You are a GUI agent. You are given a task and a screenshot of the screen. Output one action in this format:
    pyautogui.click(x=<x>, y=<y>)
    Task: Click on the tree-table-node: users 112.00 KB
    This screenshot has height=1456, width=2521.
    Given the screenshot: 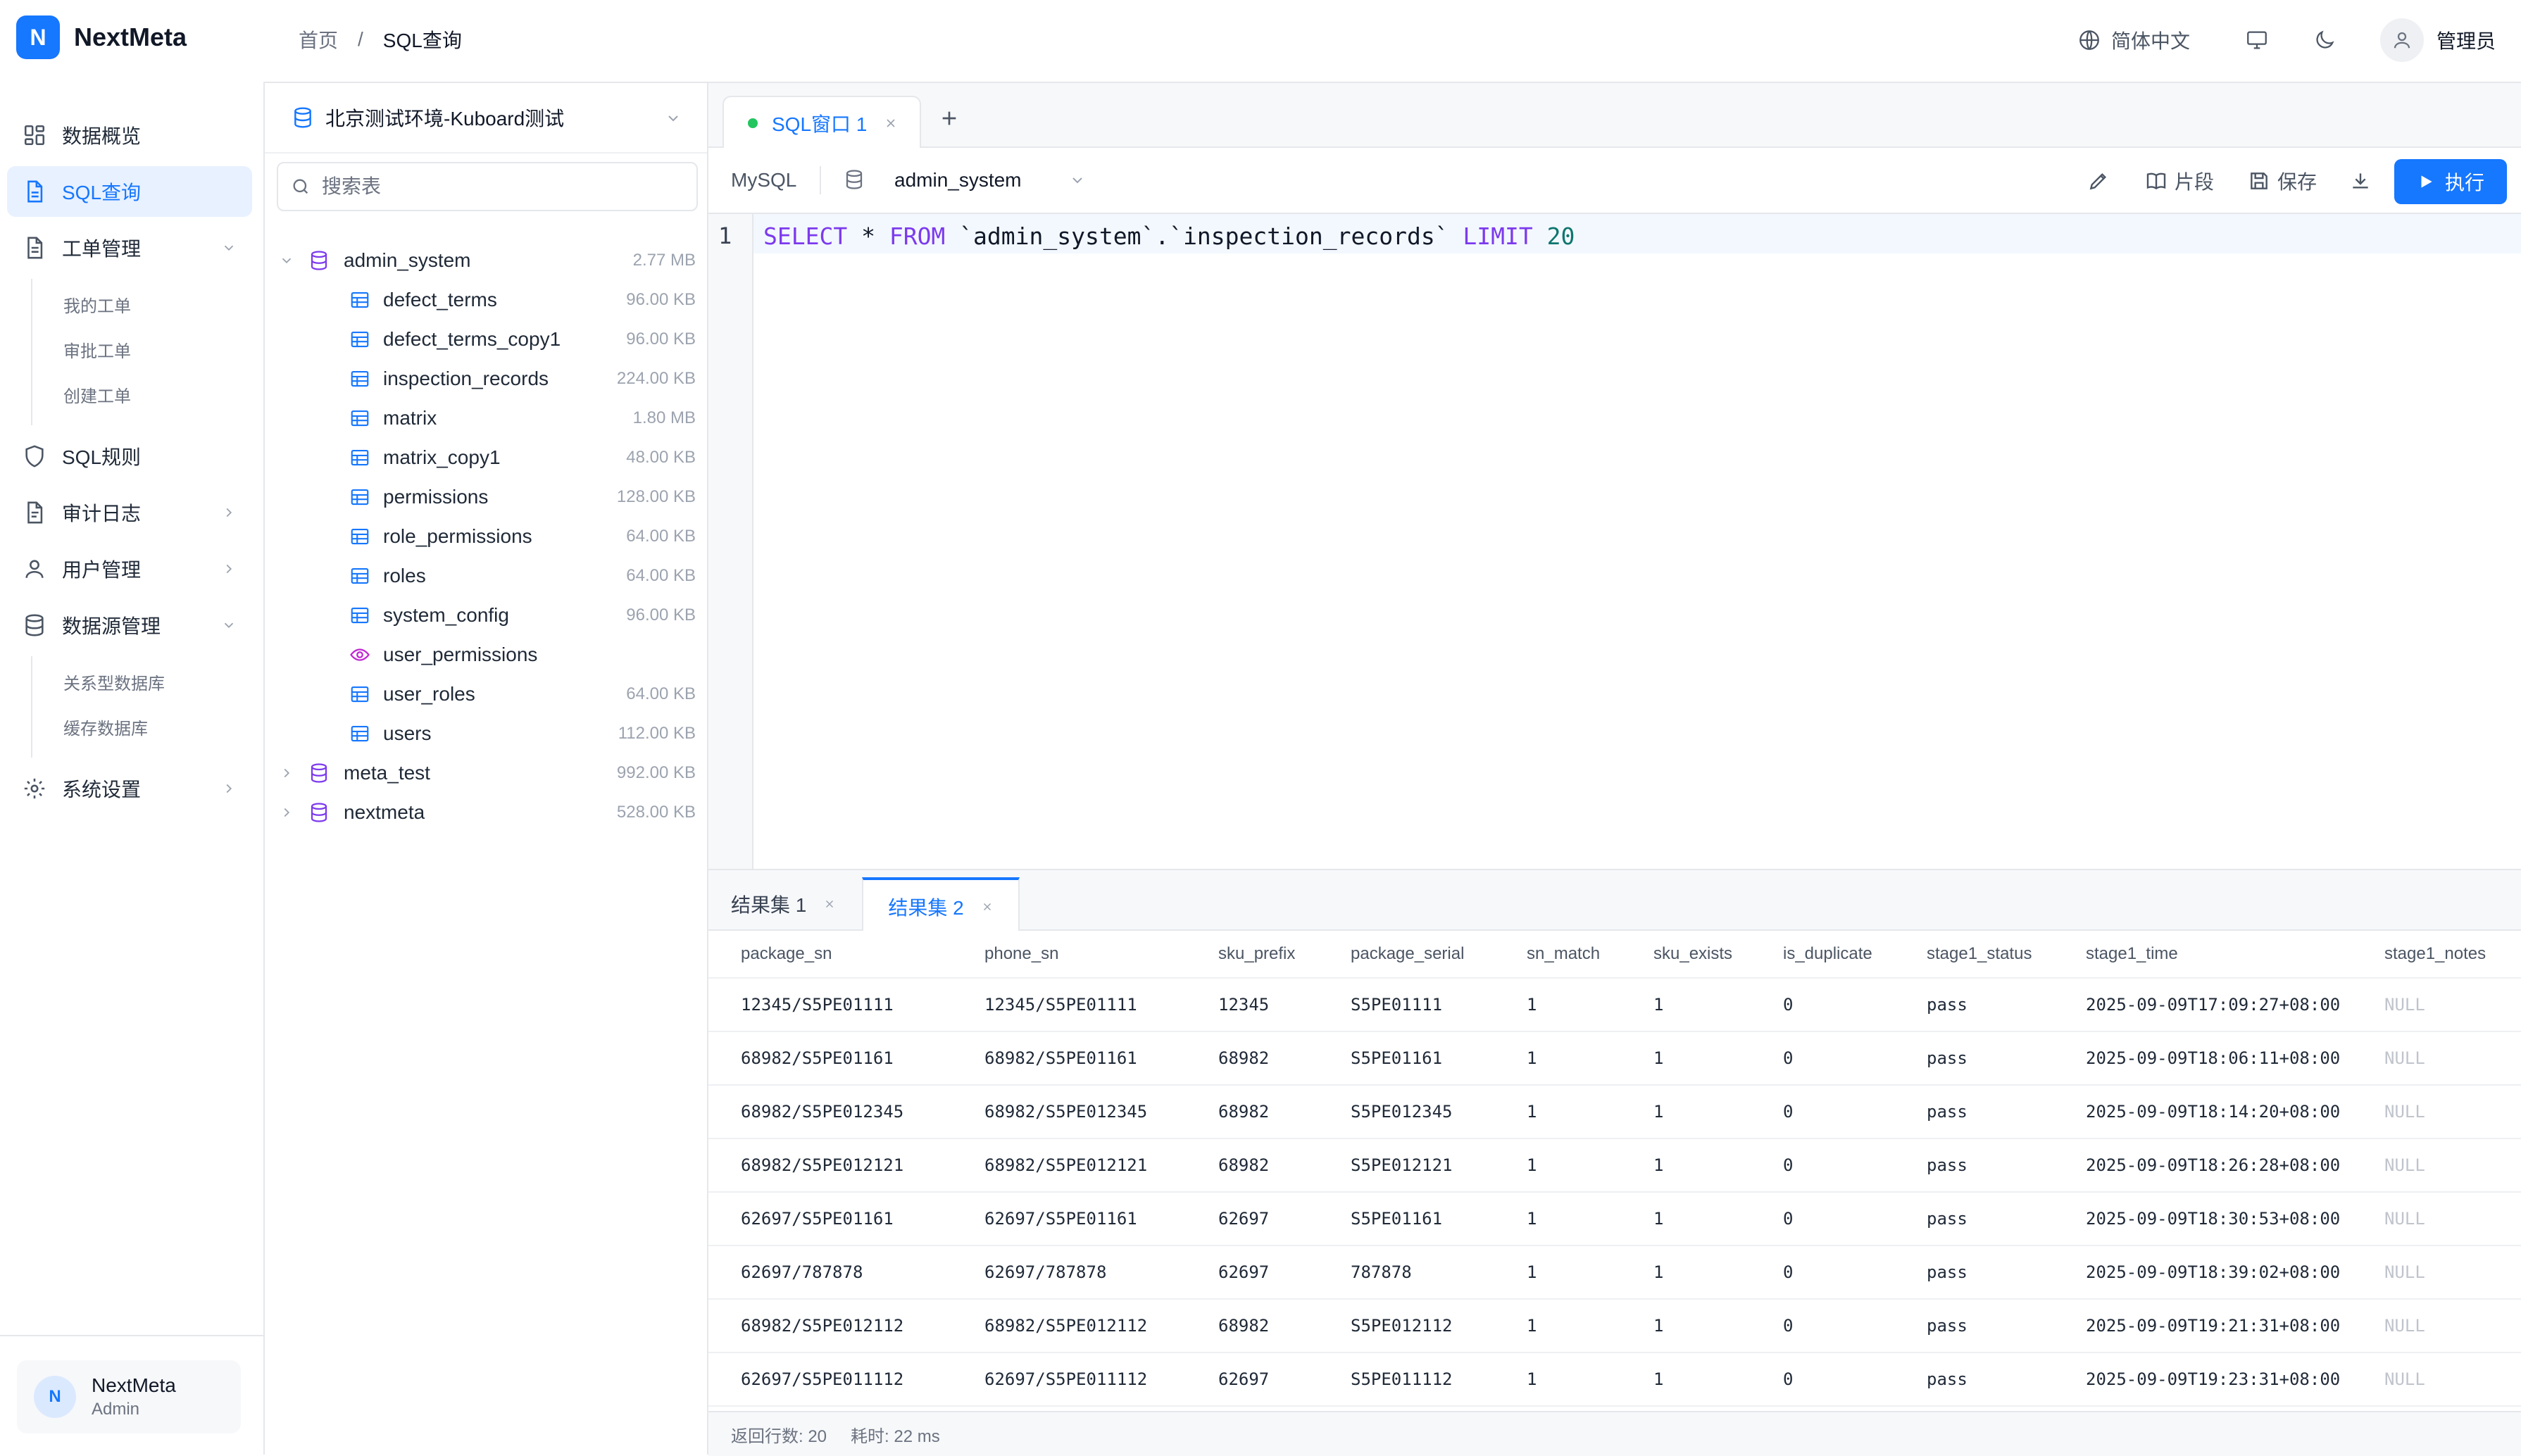 What is the action you would take?
    pyautogui.click(x=486, y=733)
    